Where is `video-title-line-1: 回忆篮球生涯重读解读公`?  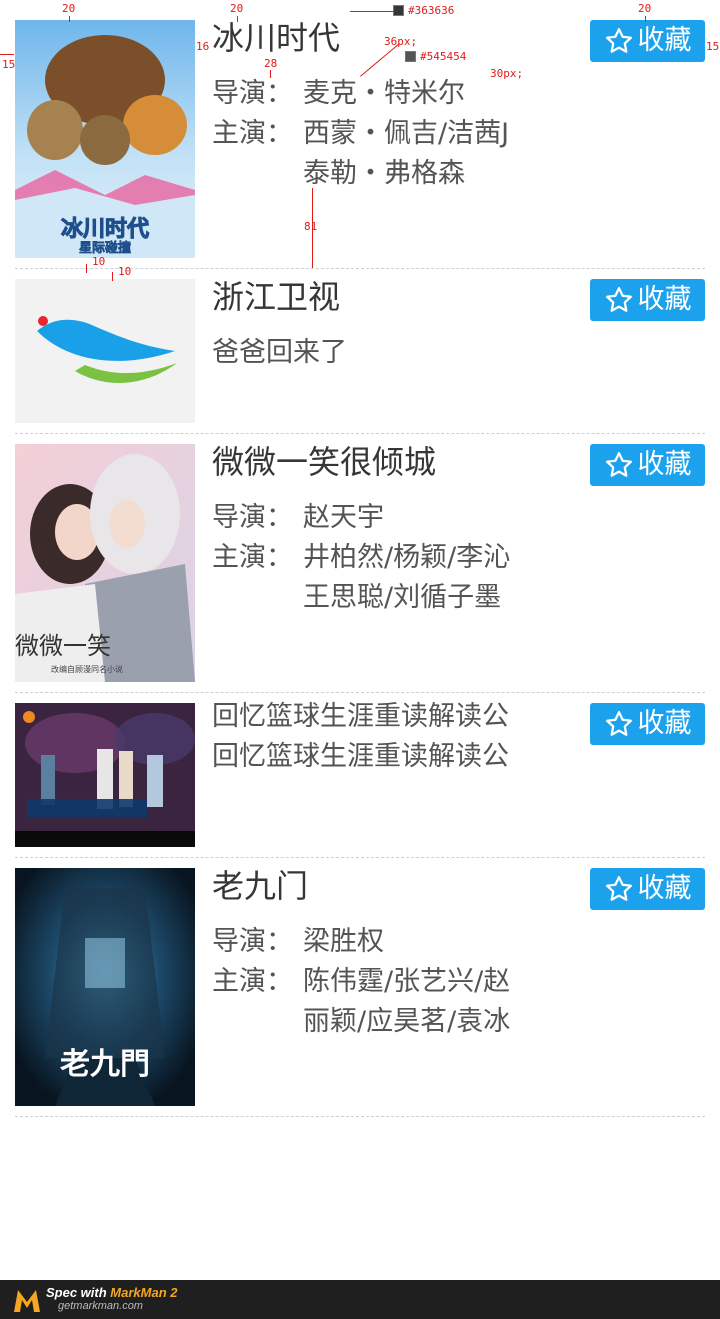 video-title-line-1: 回忆篮球生涯重读解读公 is located at coordinates (360, 716).